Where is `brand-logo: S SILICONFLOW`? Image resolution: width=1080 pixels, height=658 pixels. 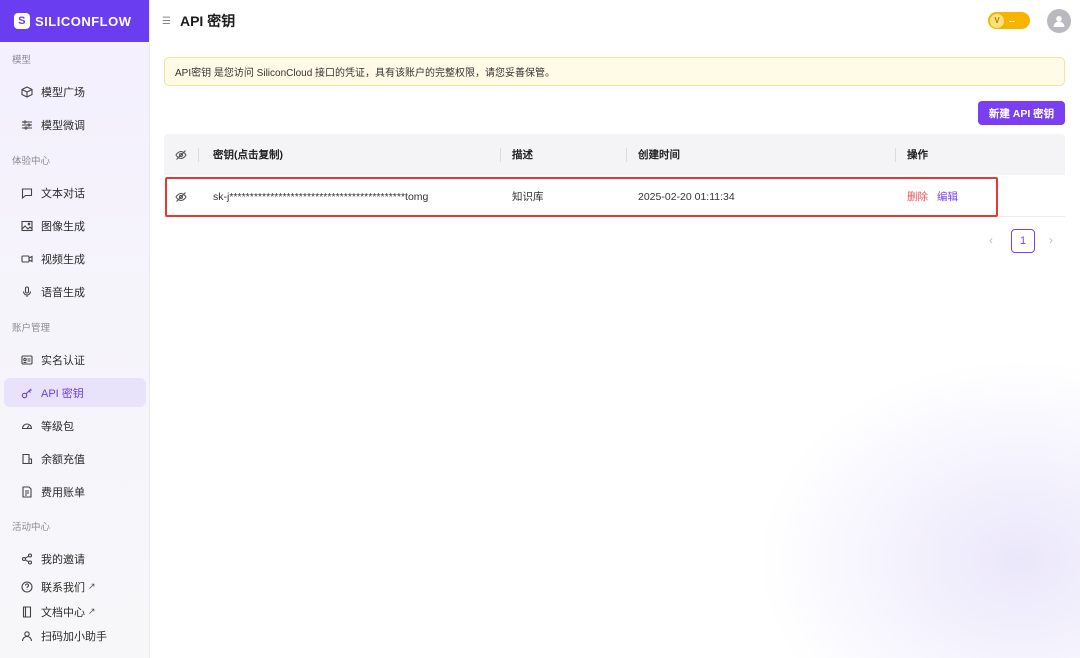 brand-logo: S SILICONFLOW is located at coordinates (74, 21).